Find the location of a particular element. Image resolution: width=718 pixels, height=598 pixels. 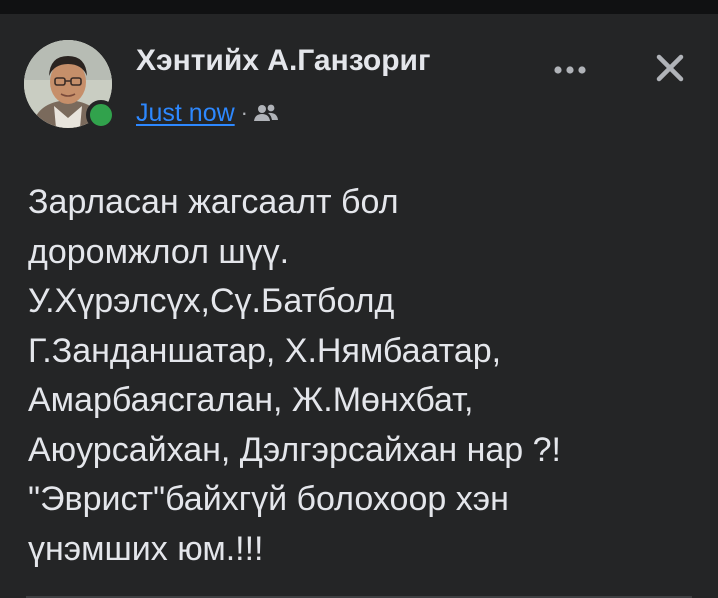

close-button is located at coordinates (670, 70).